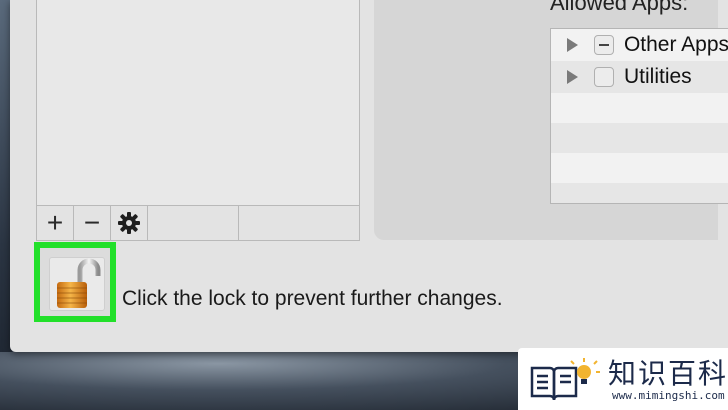 Image resolution: width=728 pixels, height=410 pixels. Describe the element at coordinates (193, 223) in the screenshot. I see `toolbar-spacer` at that location.